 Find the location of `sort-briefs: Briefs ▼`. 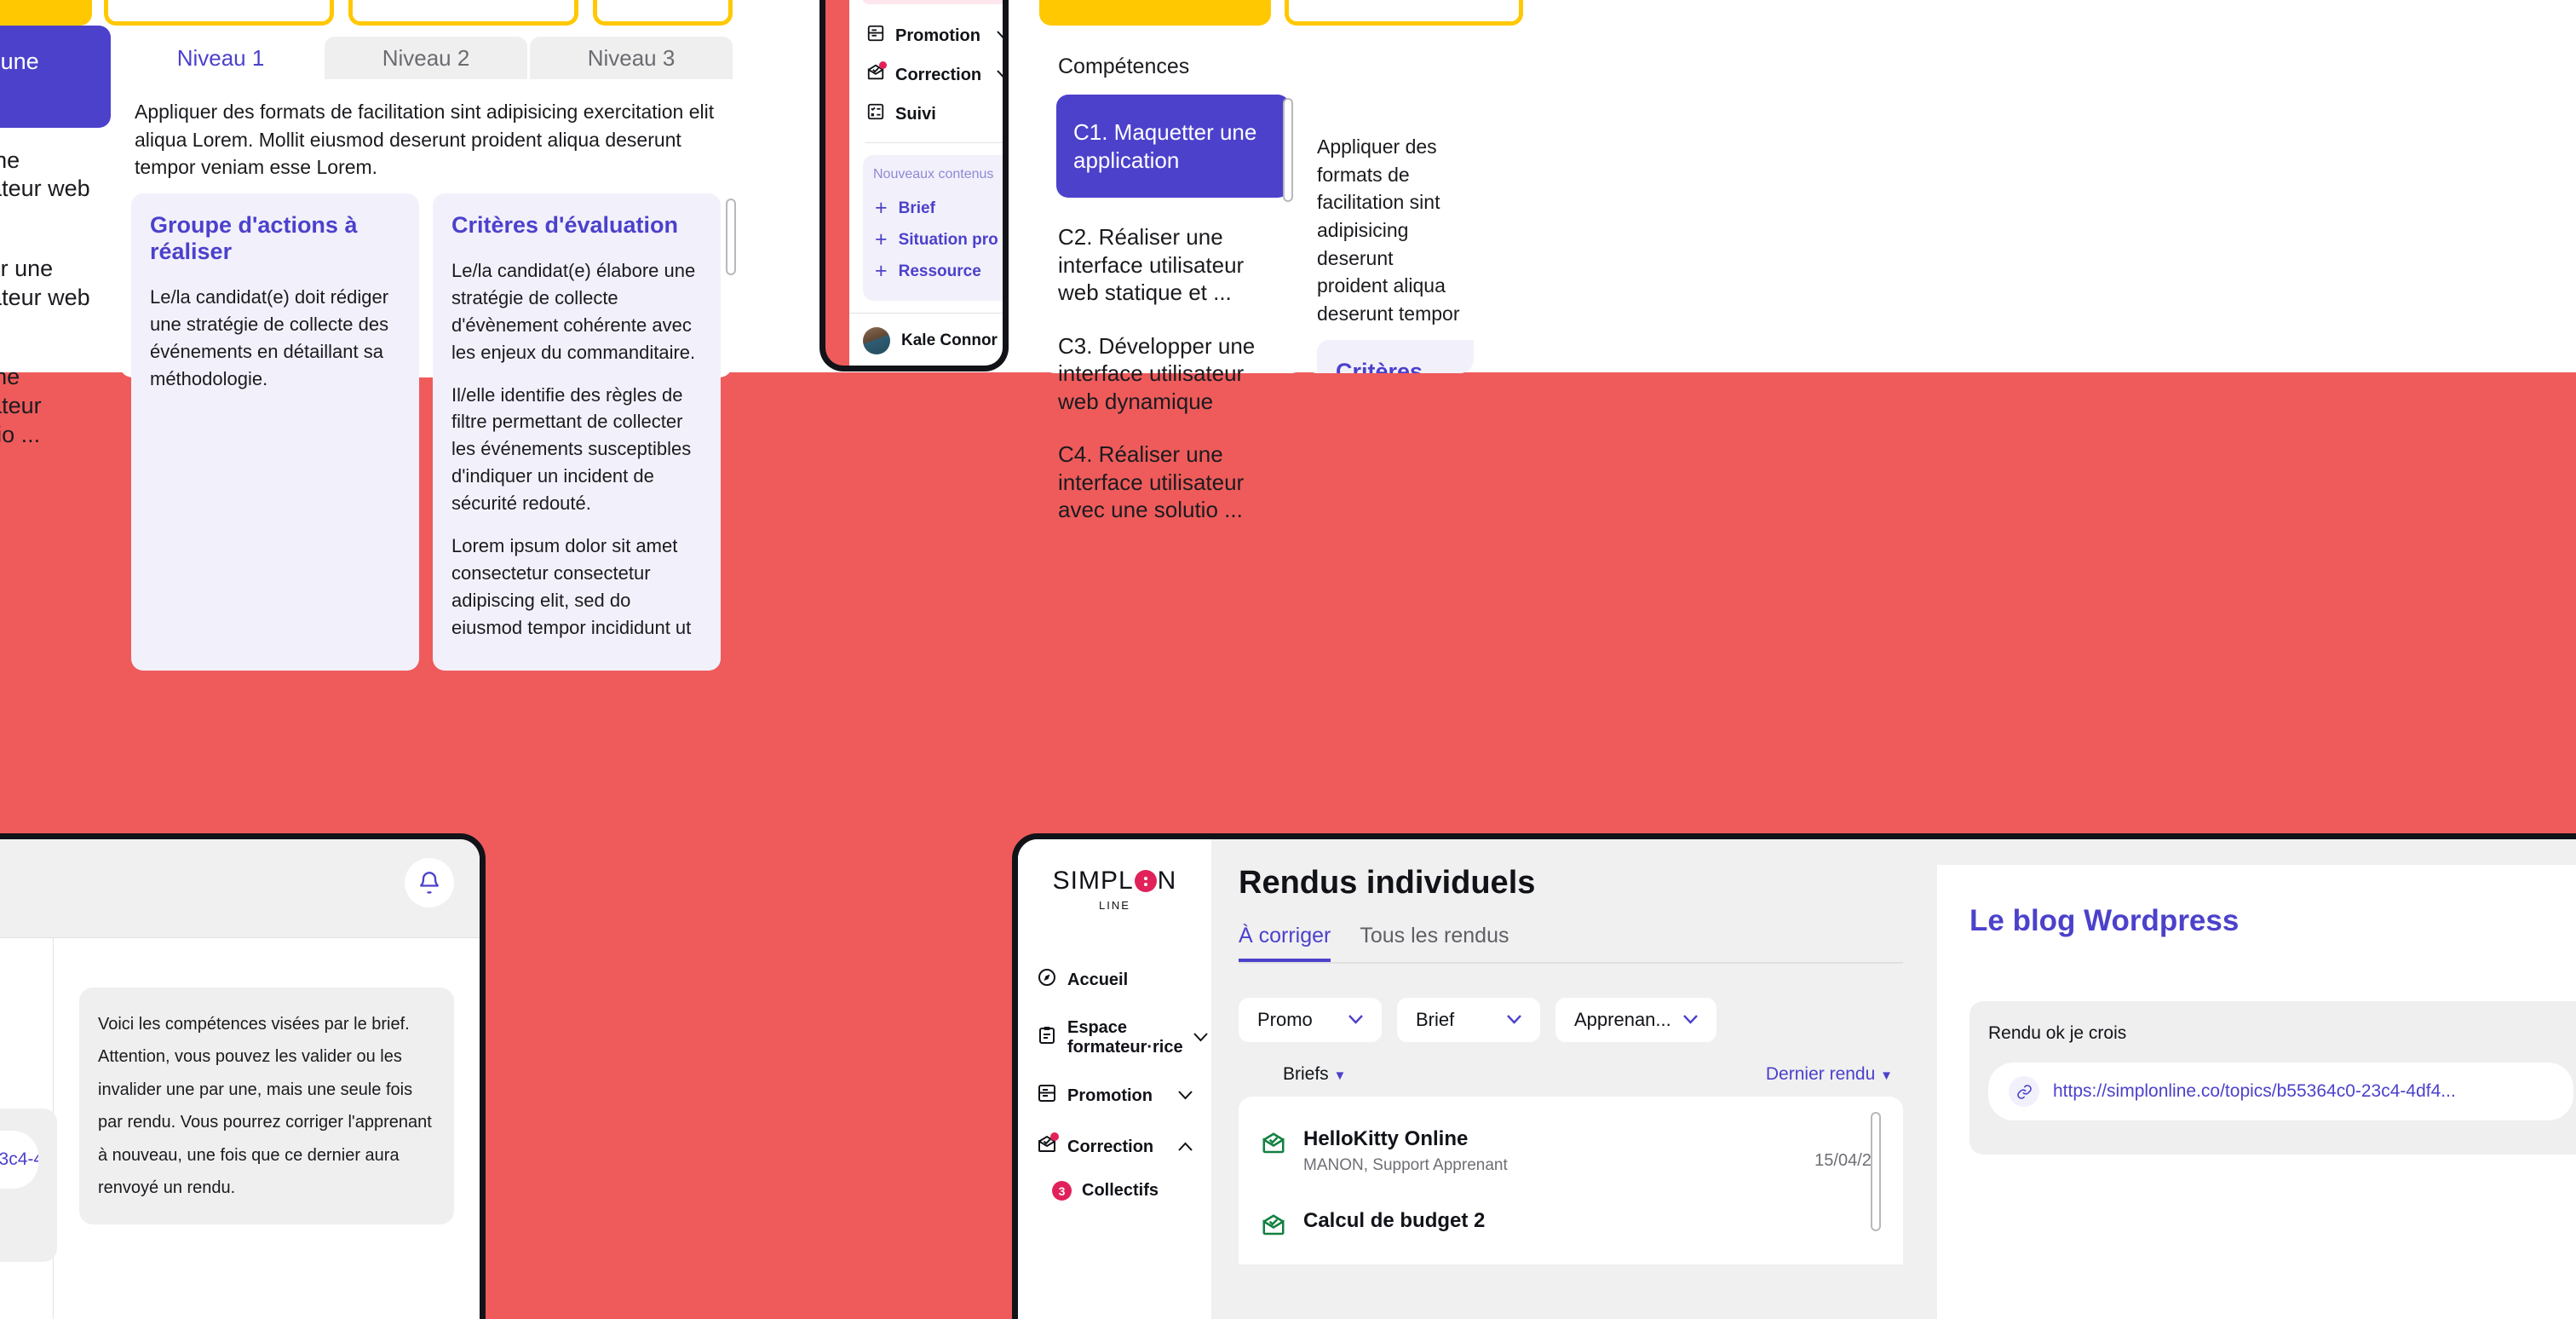

sort-briefs: Briefs ▼ is located at coordinates (1314, 1074).